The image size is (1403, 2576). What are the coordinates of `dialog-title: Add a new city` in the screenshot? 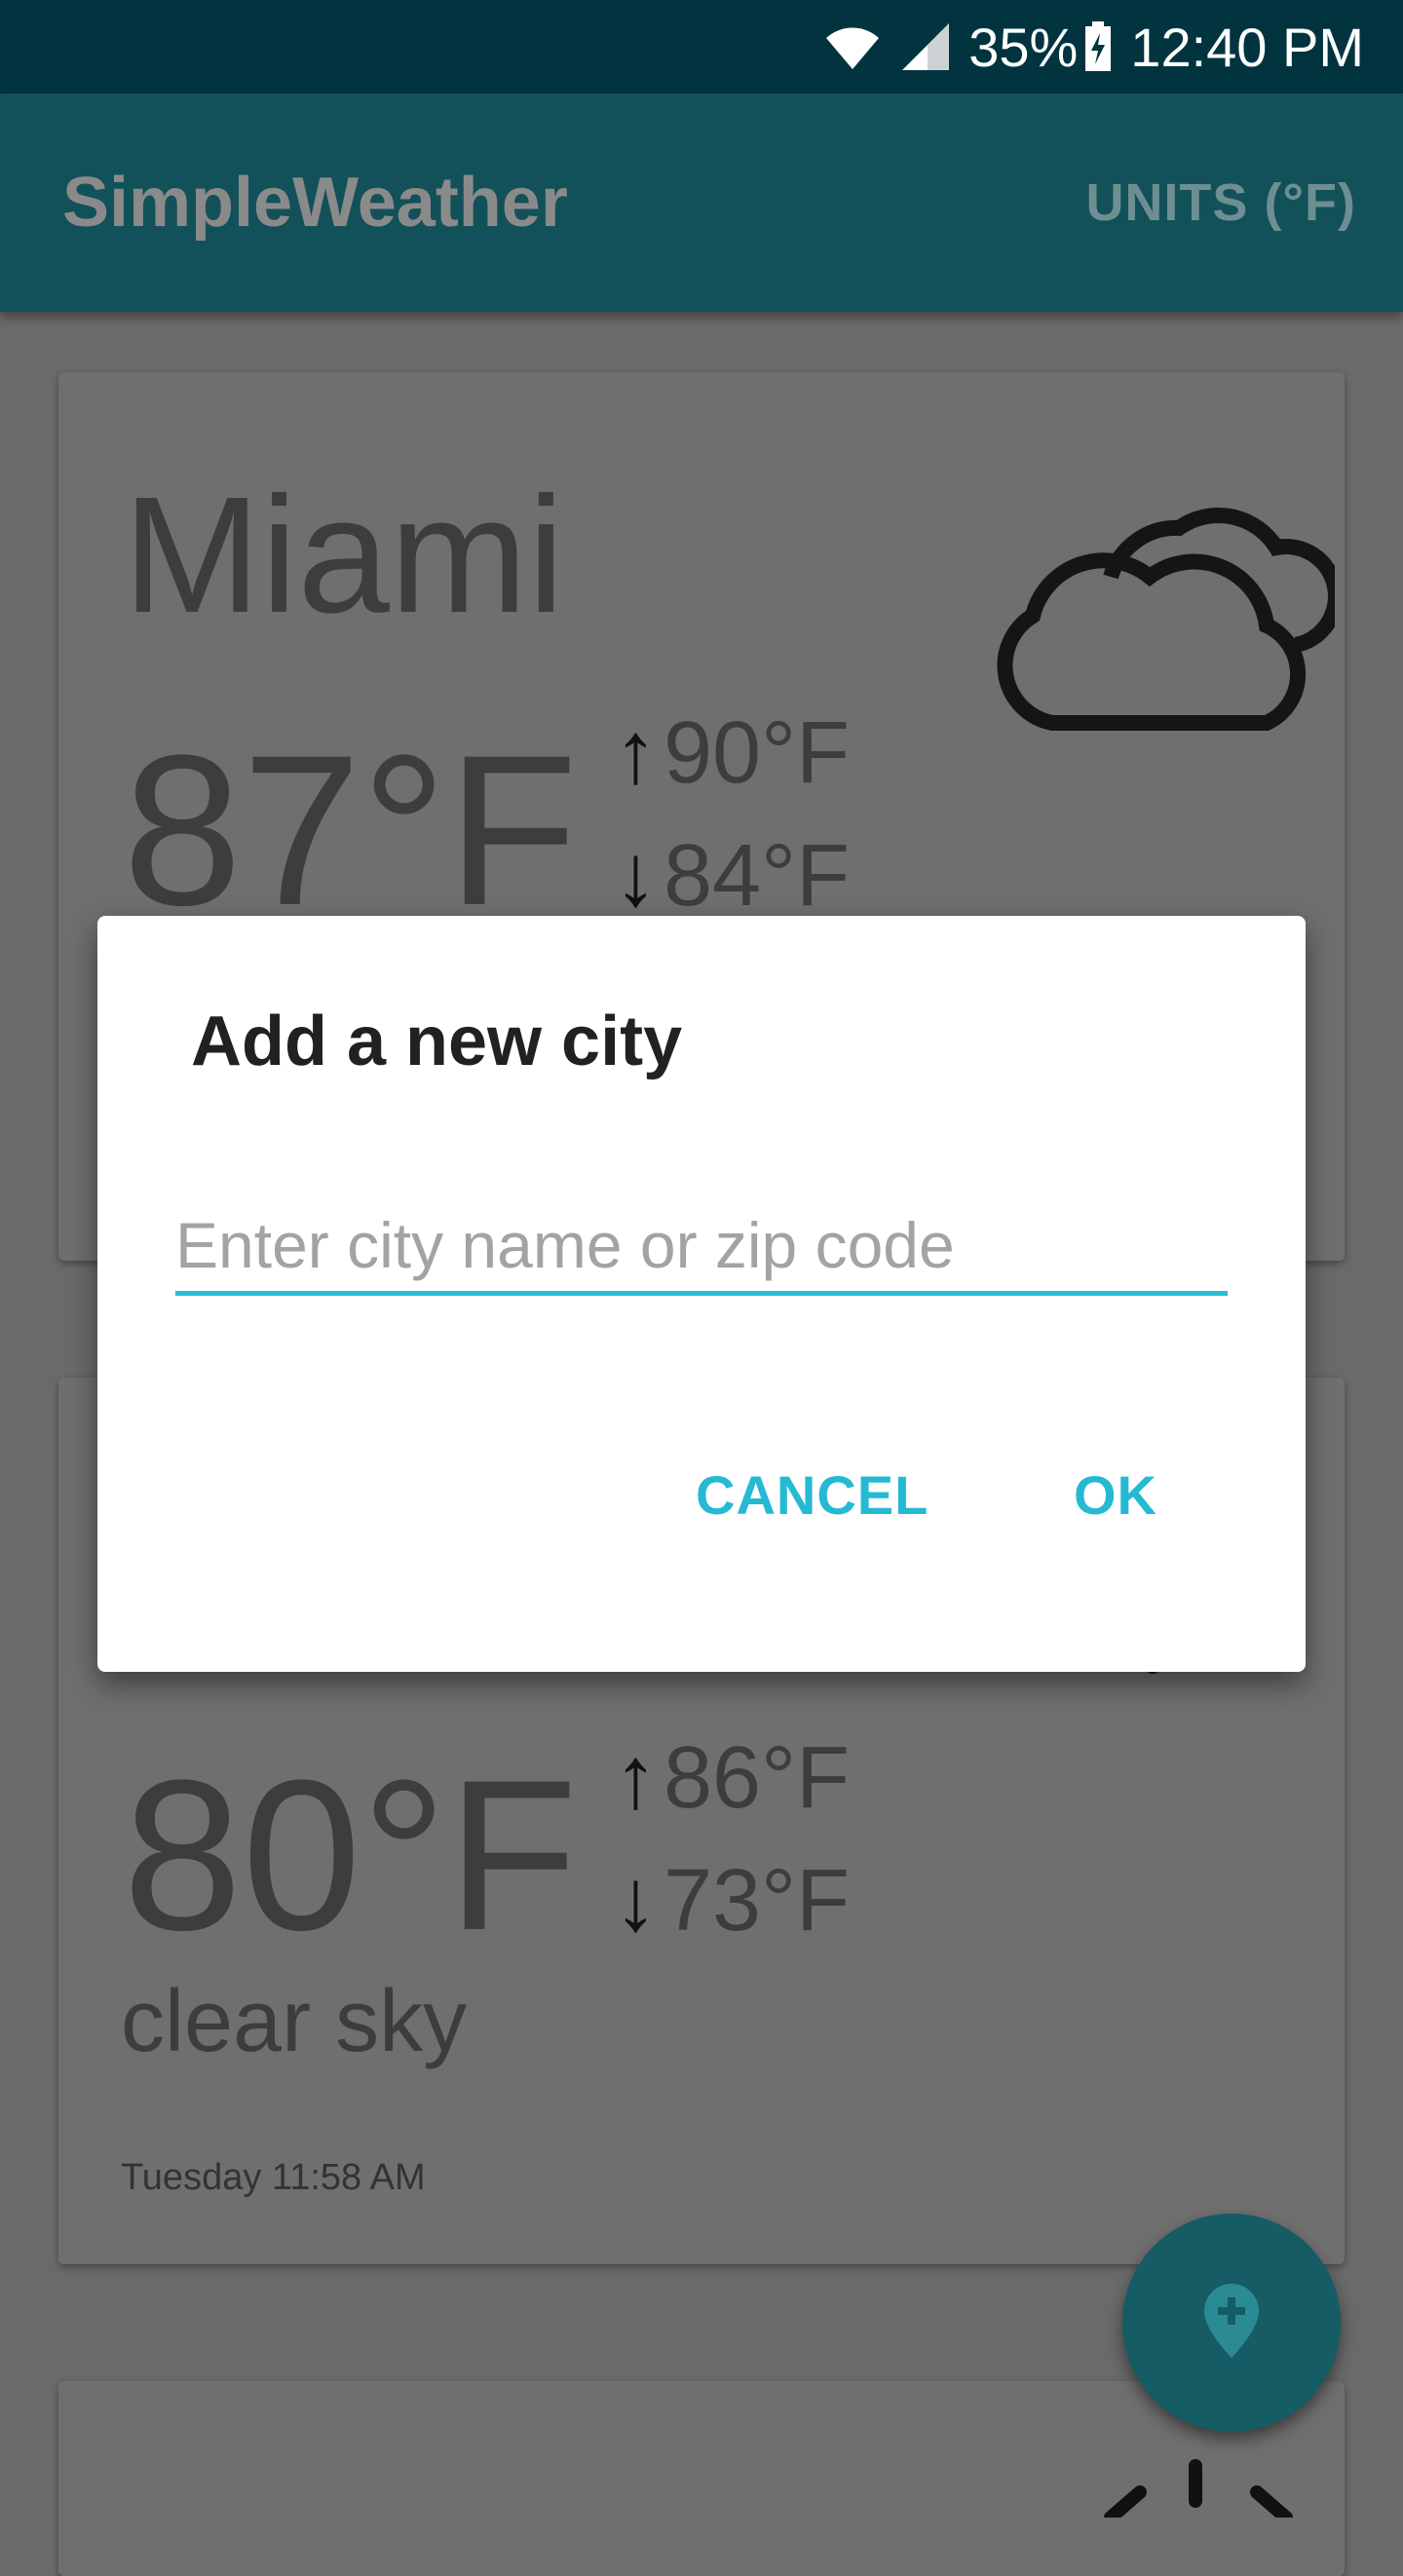 It's located at (437, 1041).